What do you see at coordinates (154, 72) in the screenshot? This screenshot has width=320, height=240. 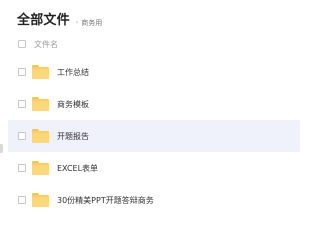 I see `list-item: 工作总结` at bounding box center [154, 72].